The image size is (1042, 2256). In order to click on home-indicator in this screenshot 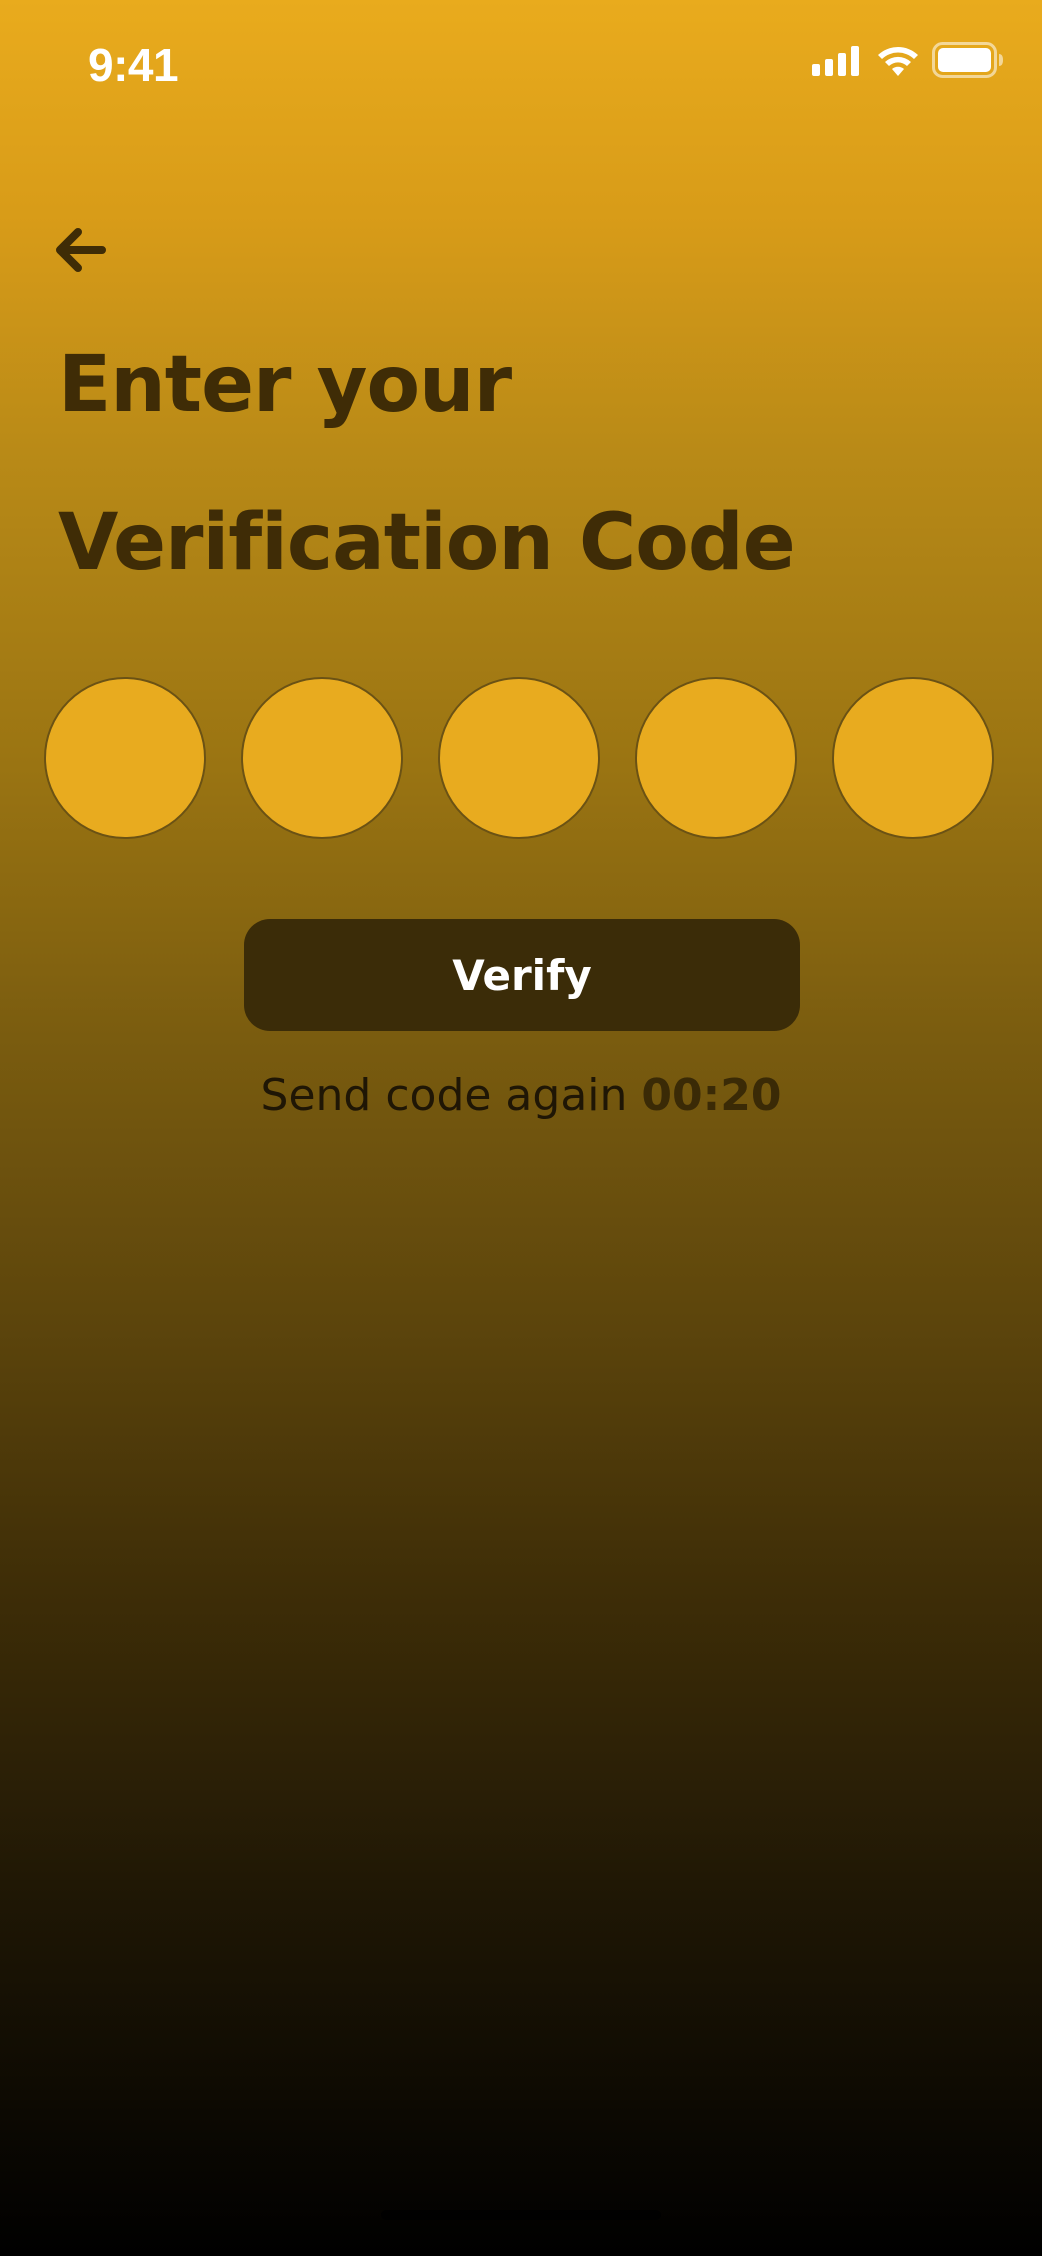, I will do `click(521, 2215)`.